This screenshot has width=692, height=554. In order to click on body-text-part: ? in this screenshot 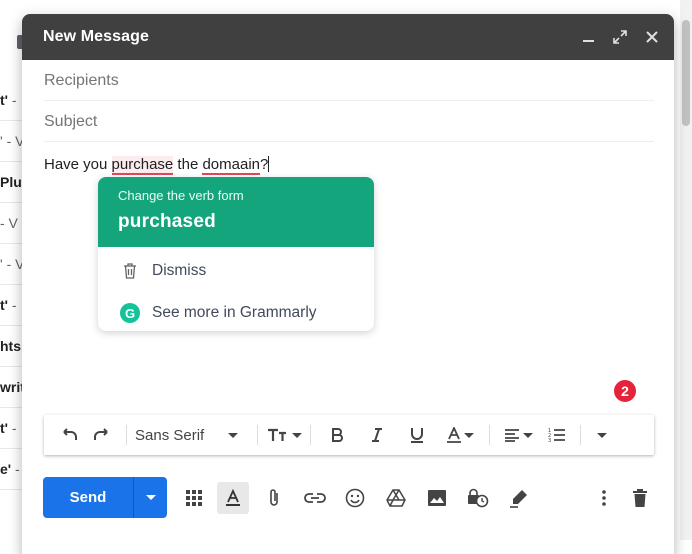, I will do `click(264, 164)`.